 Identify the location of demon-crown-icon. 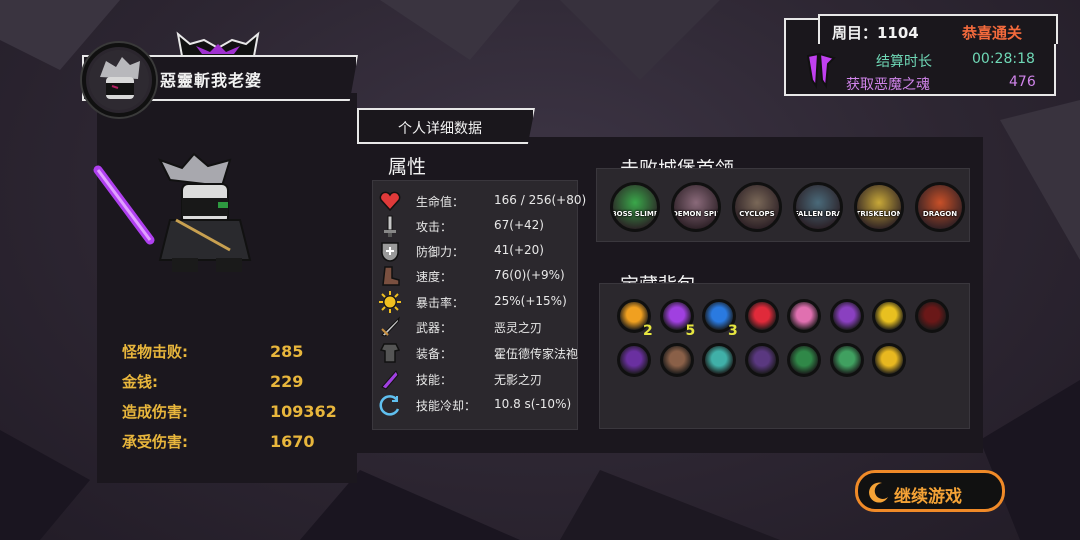
(218, 44).